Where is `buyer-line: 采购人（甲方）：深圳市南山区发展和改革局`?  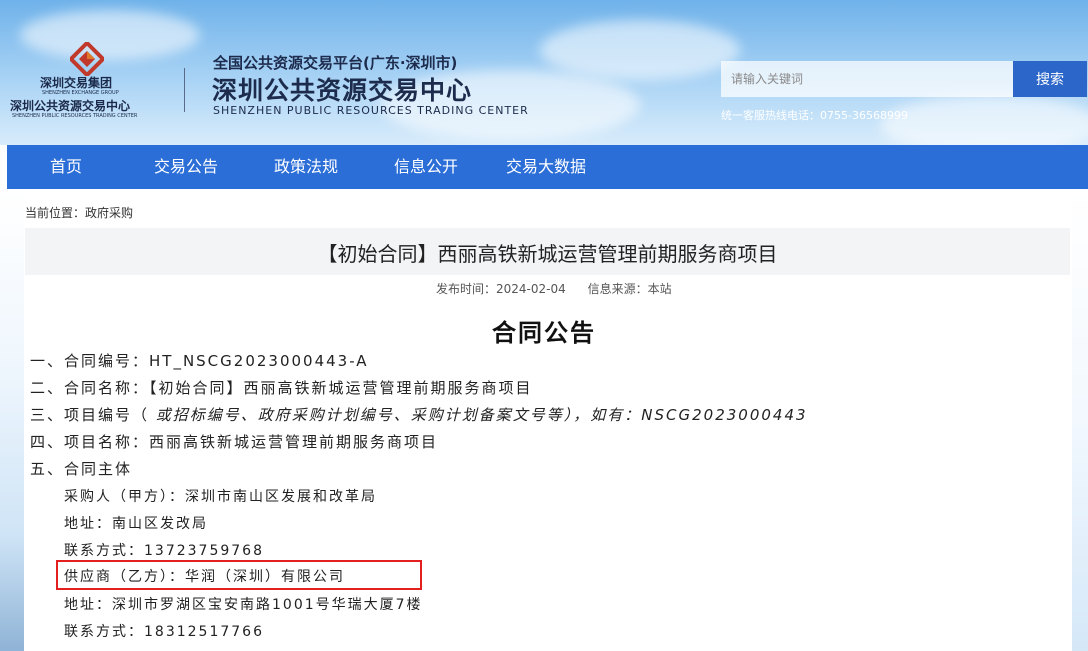
buyer-line: 采购人（甲方）：深圳市南山区发展和改革局 is located at coordinates (220, 497).